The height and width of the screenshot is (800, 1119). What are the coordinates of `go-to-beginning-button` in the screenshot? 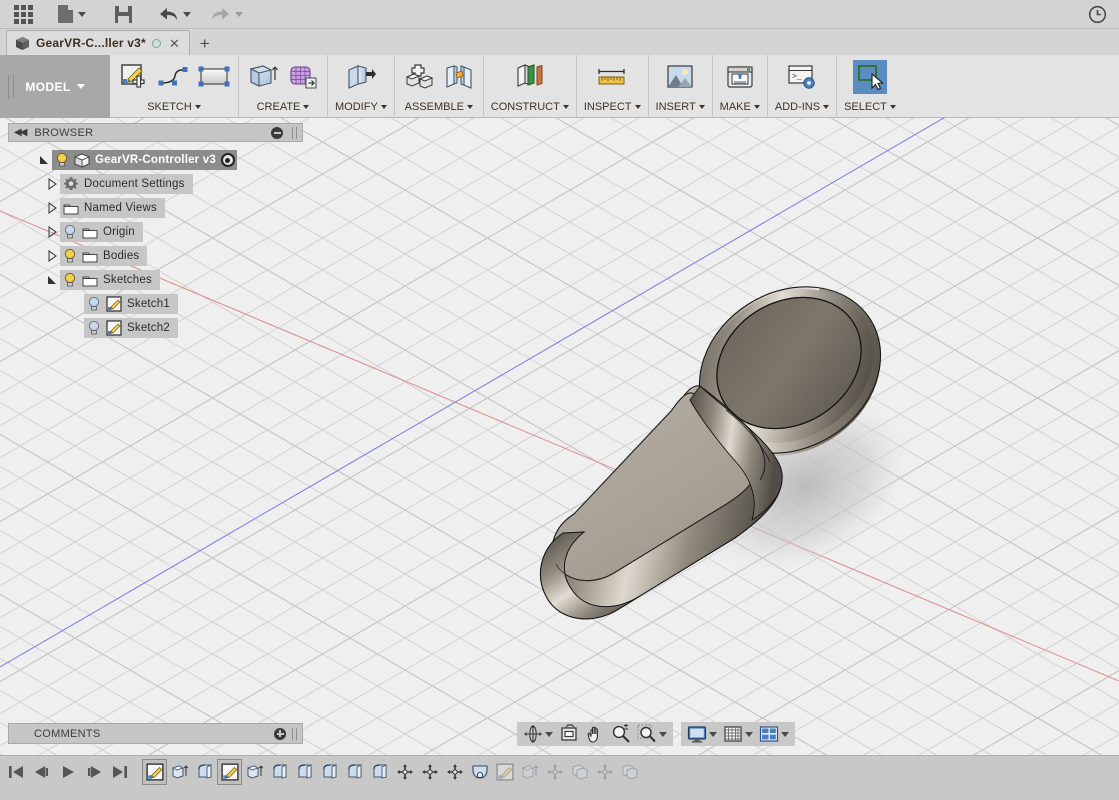 It's located at (16, 772).